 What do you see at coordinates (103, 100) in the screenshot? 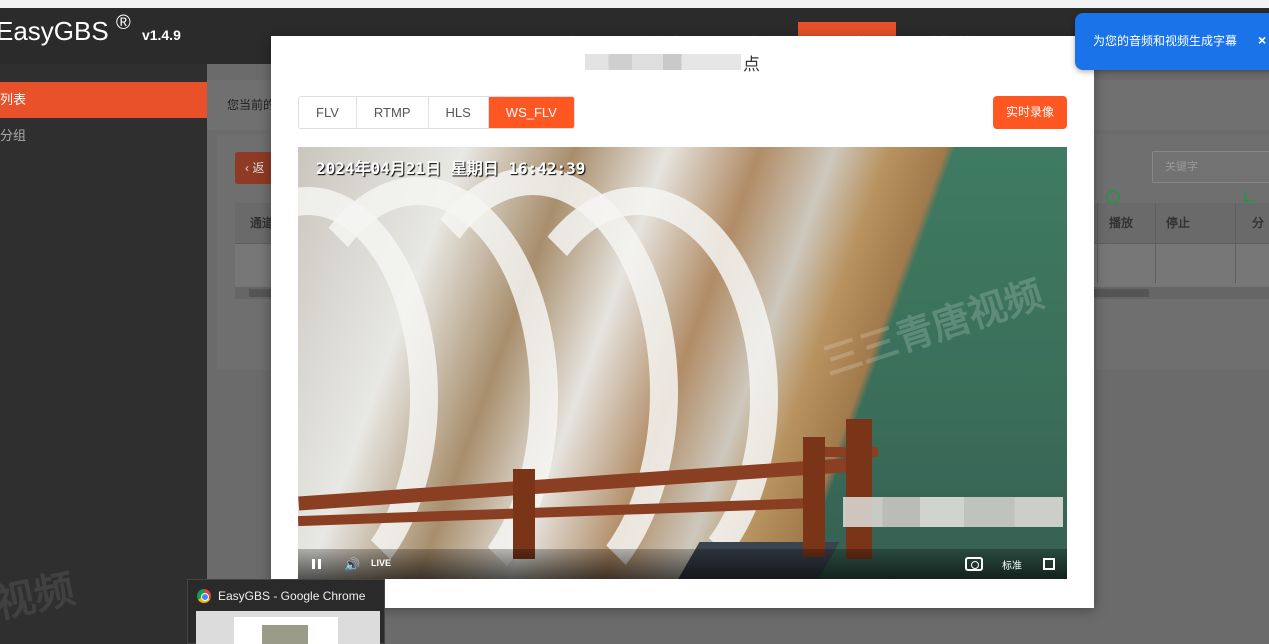
I see `sidebar-item-list: 列表` at bounding box center [103, 100].